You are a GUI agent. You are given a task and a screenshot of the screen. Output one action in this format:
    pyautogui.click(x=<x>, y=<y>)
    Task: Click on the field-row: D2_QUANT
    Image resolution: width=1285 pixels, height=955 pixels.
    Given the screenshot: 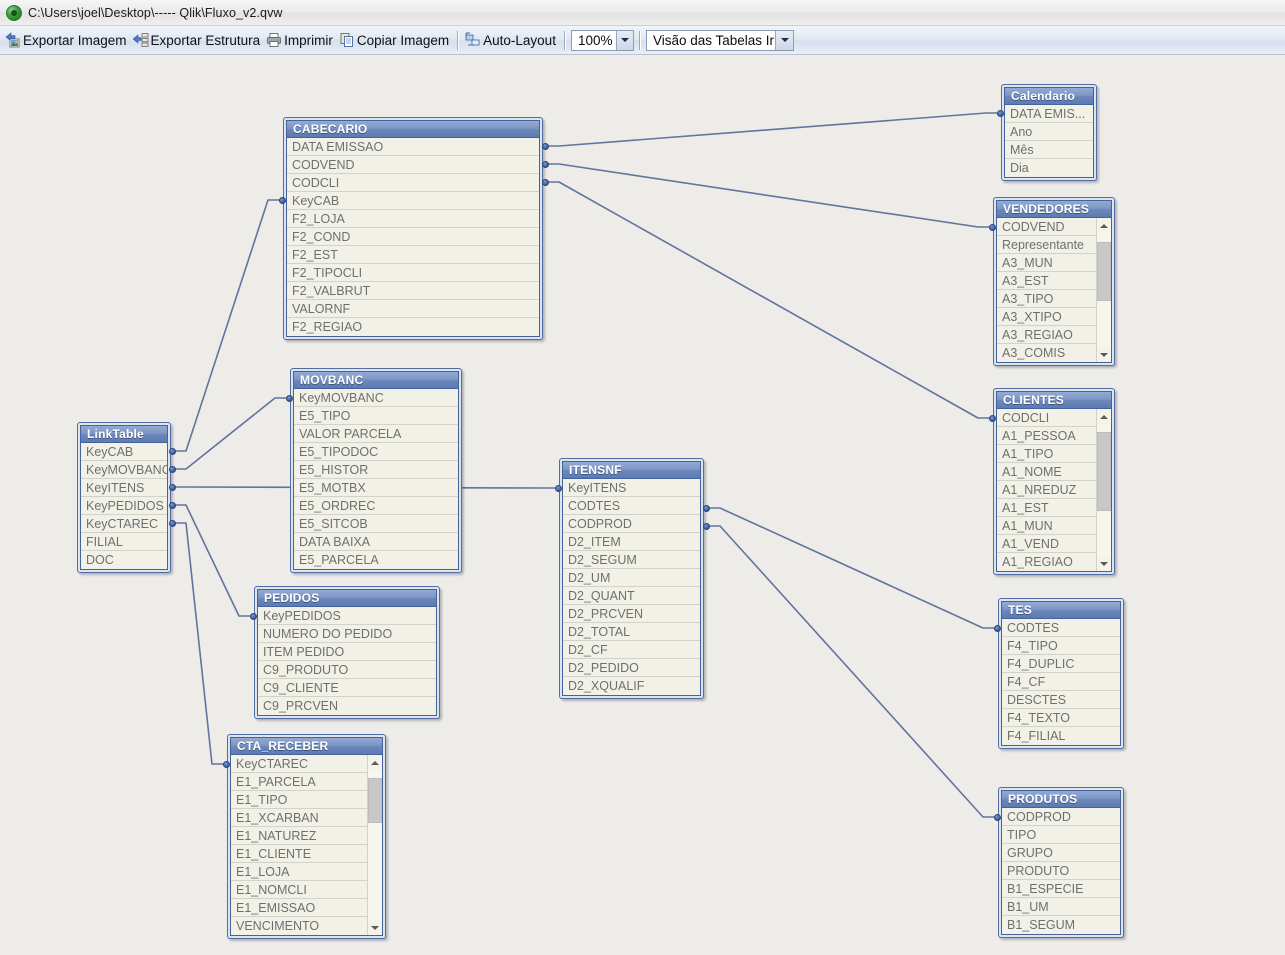 What is the action you would take?
    pyautogui.click(x=631, y=596)
    